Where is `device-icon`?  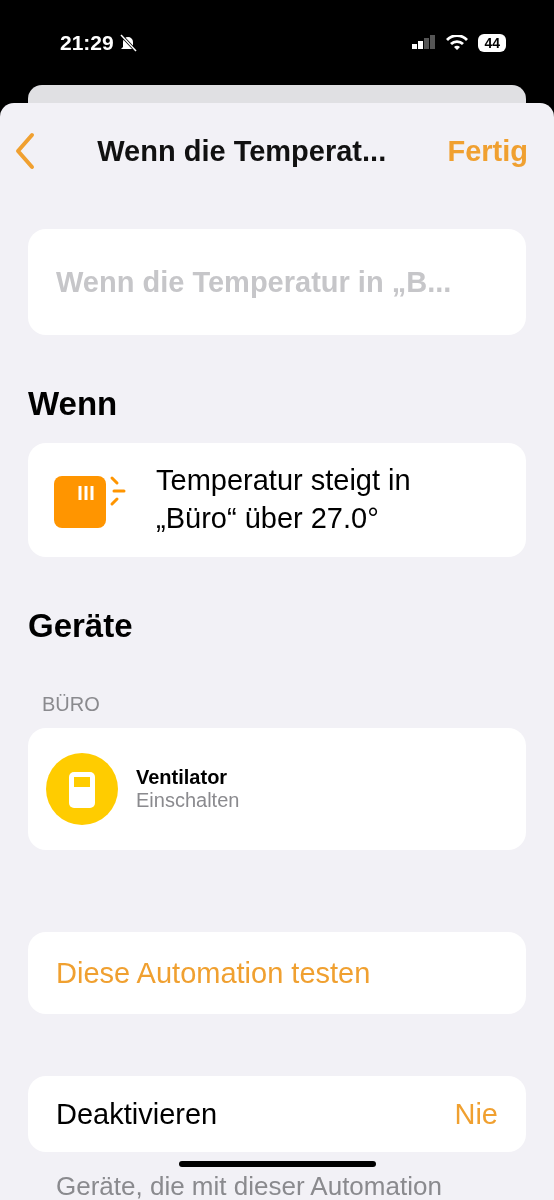 device-icon is located at coordinates (82, 789).